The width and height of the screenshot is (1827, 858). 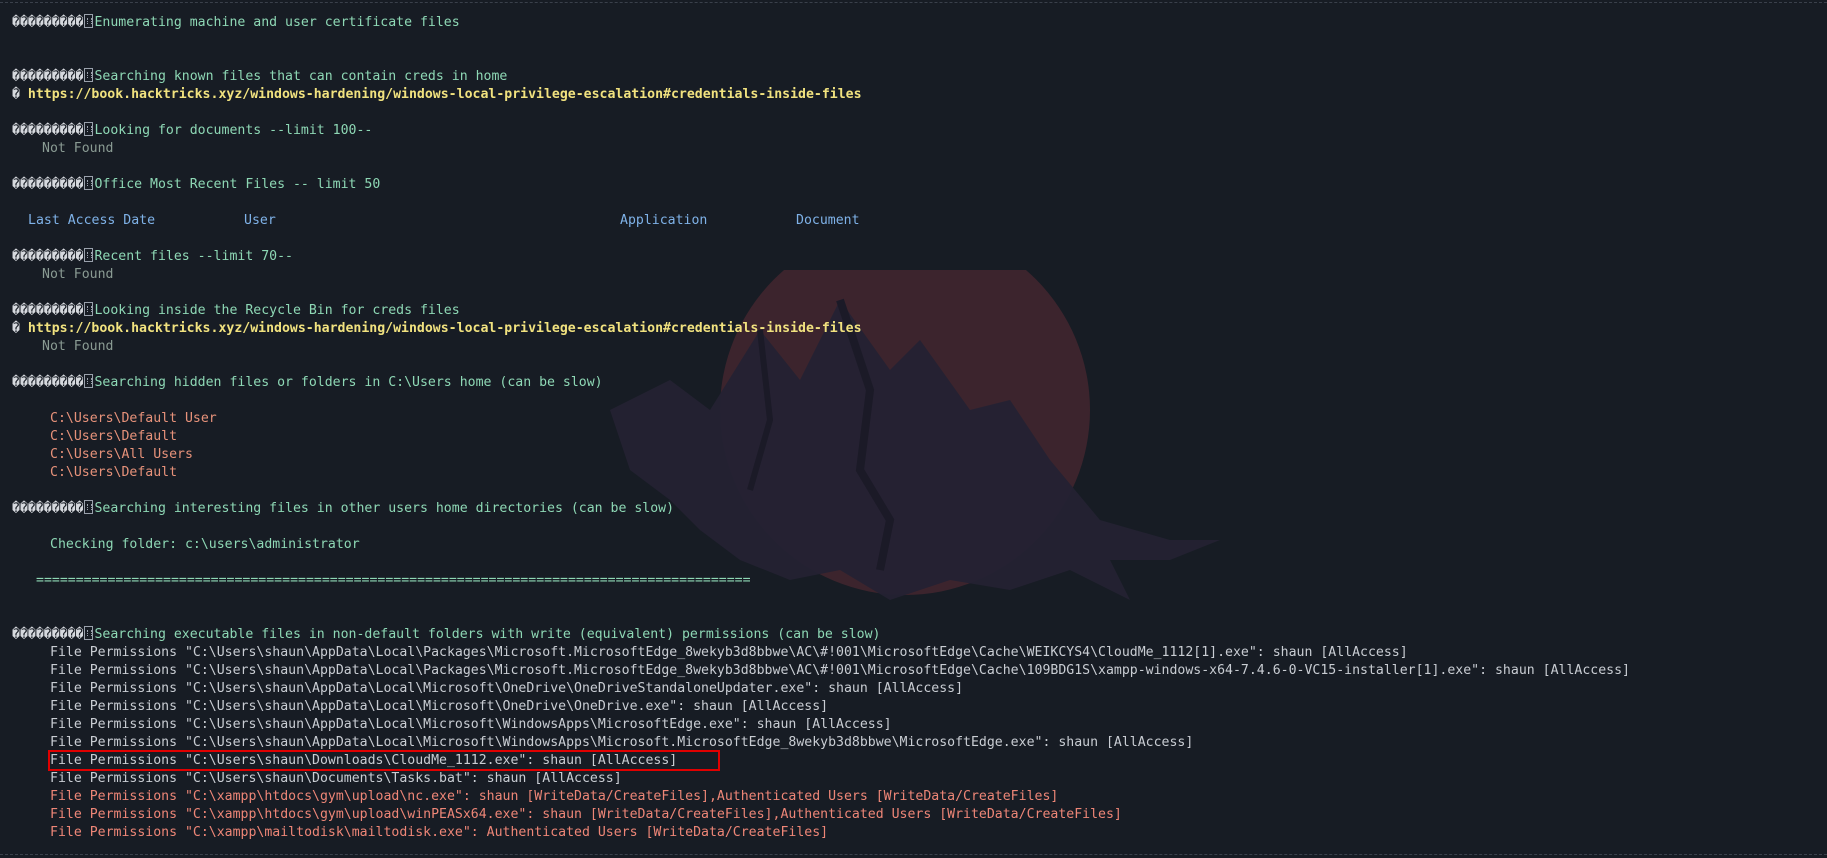 What do you see at coordinates (133, 418) in the screenshot?
I see `hidden-path: C:\Users\Default User` at bounding box center [133, 418].